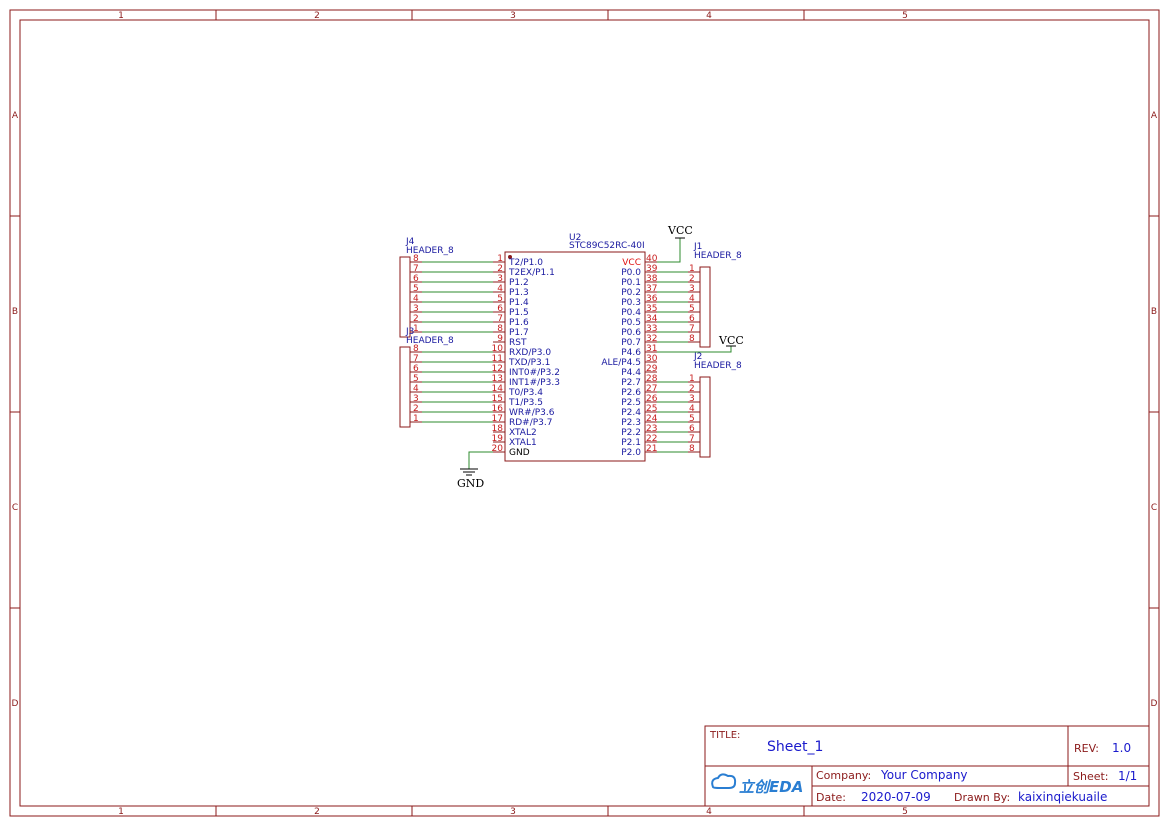 The image size is (1169, 826). I want to click on vcc-symbol-1: VCC, so click(675, 243).